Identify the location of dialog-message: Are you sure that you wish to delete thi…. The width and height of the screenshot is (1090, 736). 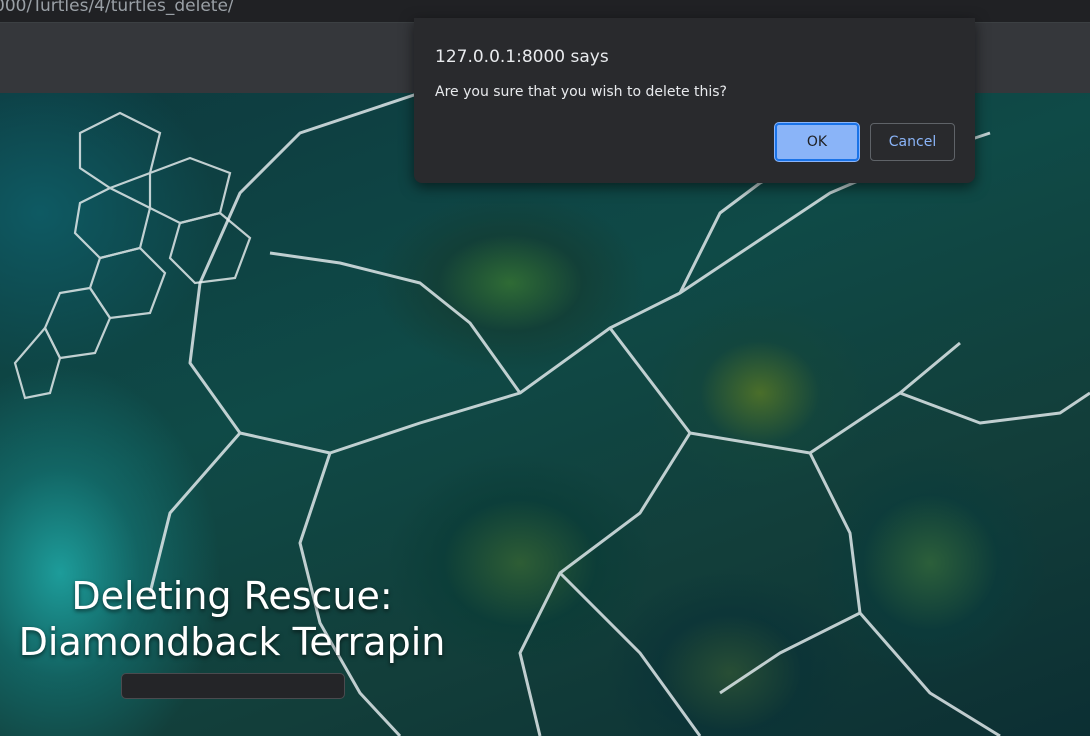
(581, 92).